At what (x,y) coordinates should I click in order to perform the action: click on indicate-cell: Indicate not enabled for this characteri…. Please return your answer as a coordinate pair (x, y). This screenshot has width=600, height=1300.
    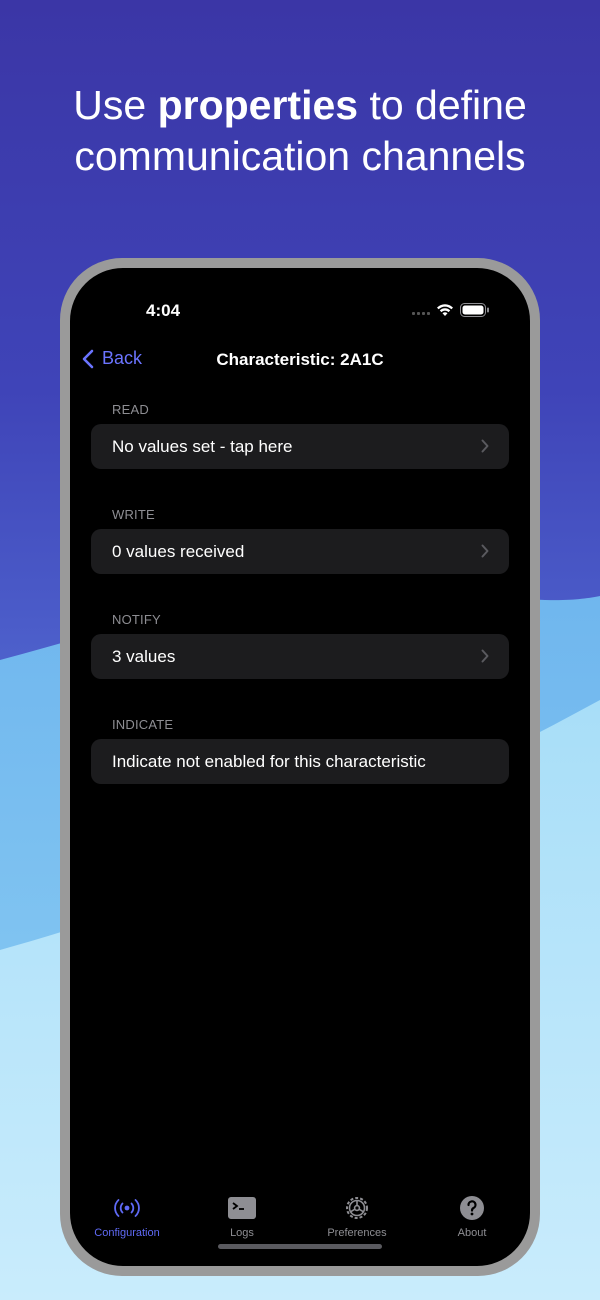
    Looking at the image, I should click on (300, 761).